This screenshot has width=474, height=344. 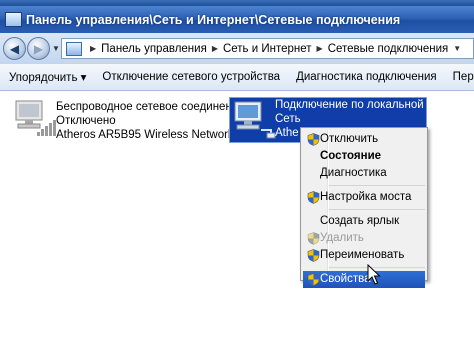 I want to click on menu-item-label: Диагностика, so click(x=353, y=173).